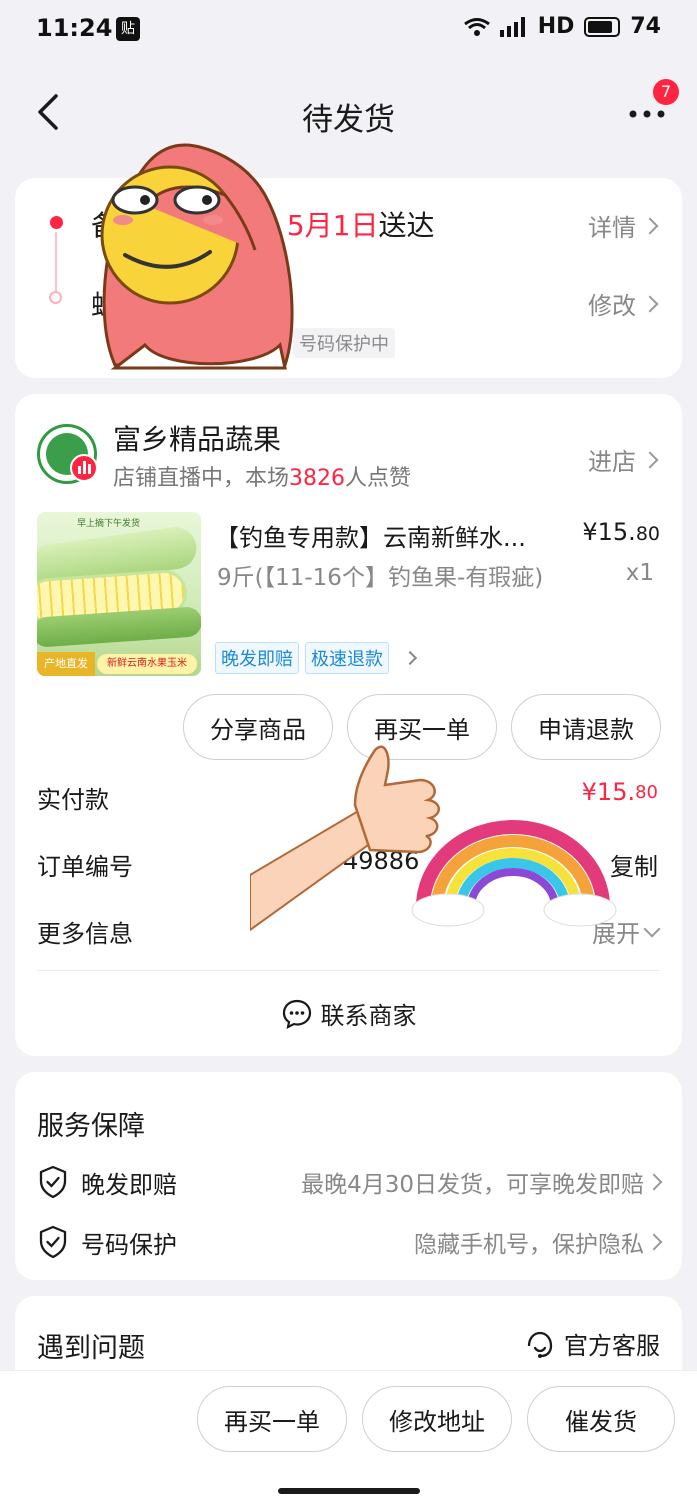 This screenshot has width=697, height=1512. Describe the element at coordinates (348, 29) in the screenshot. I see `status-bar: 11:24 贴 HD 74` at that location.